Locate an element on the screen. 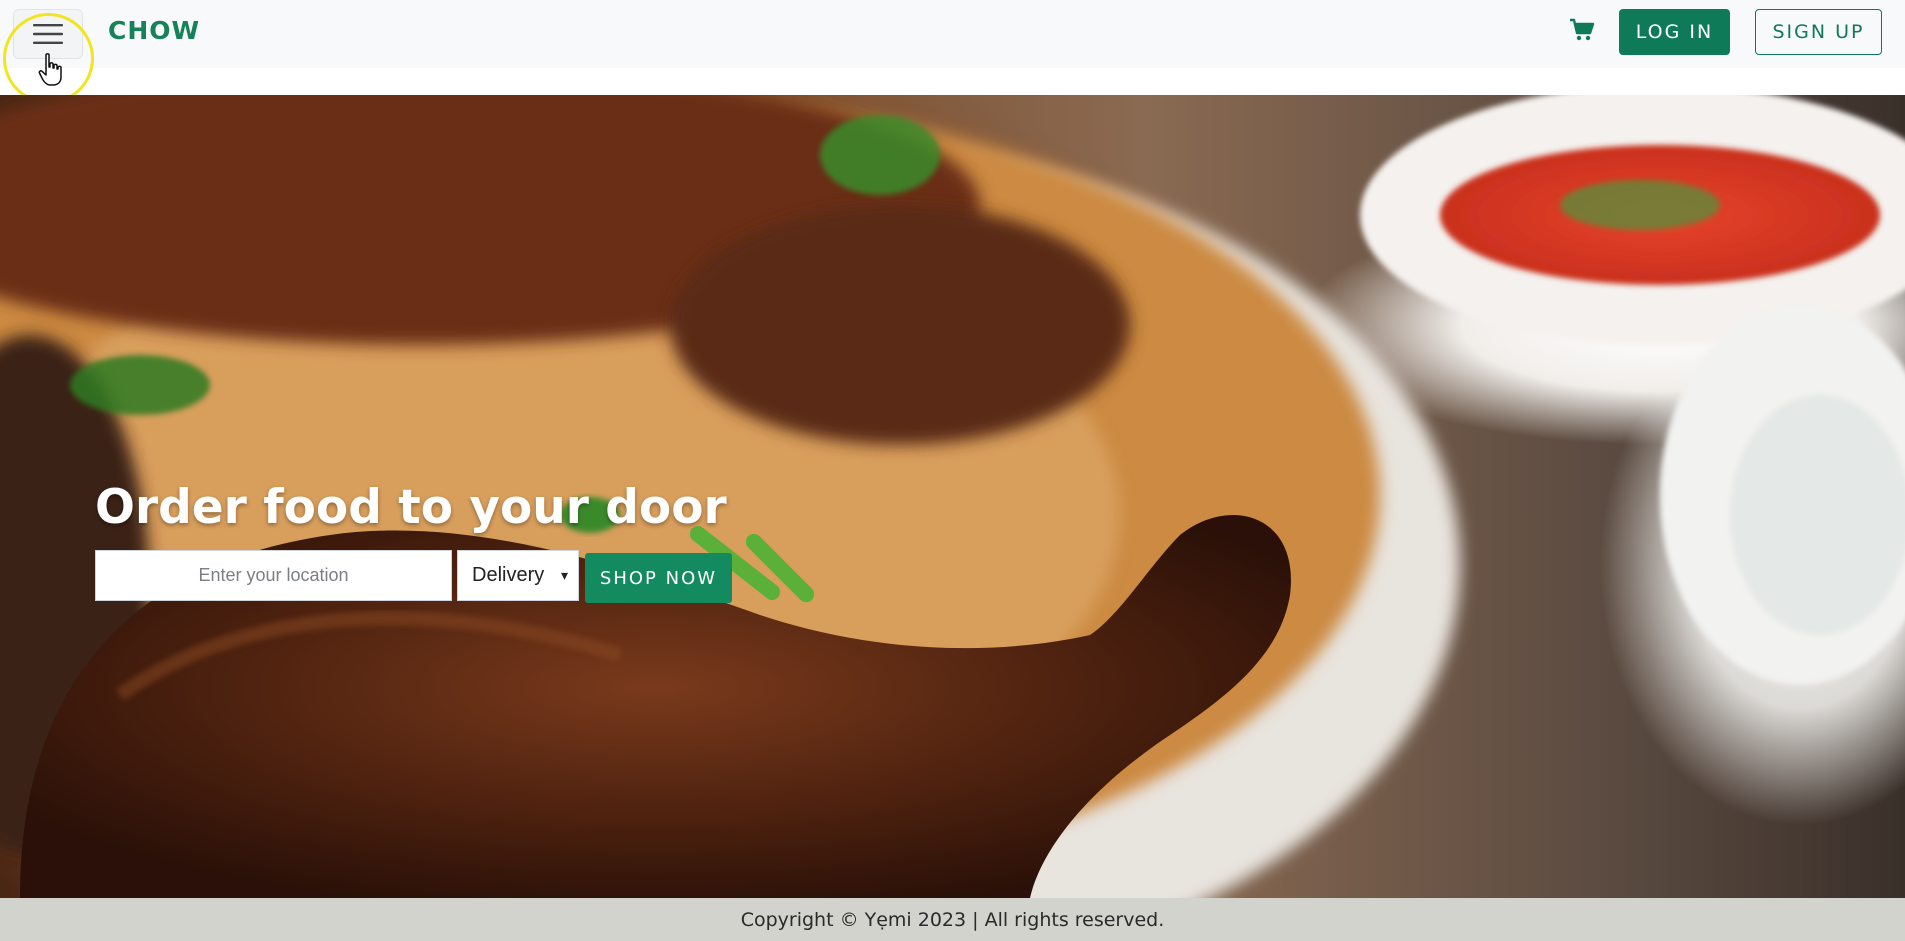 The image size is (1905, 941). shop-now-button: SHOP NOW is located at coordinates (658, 578).